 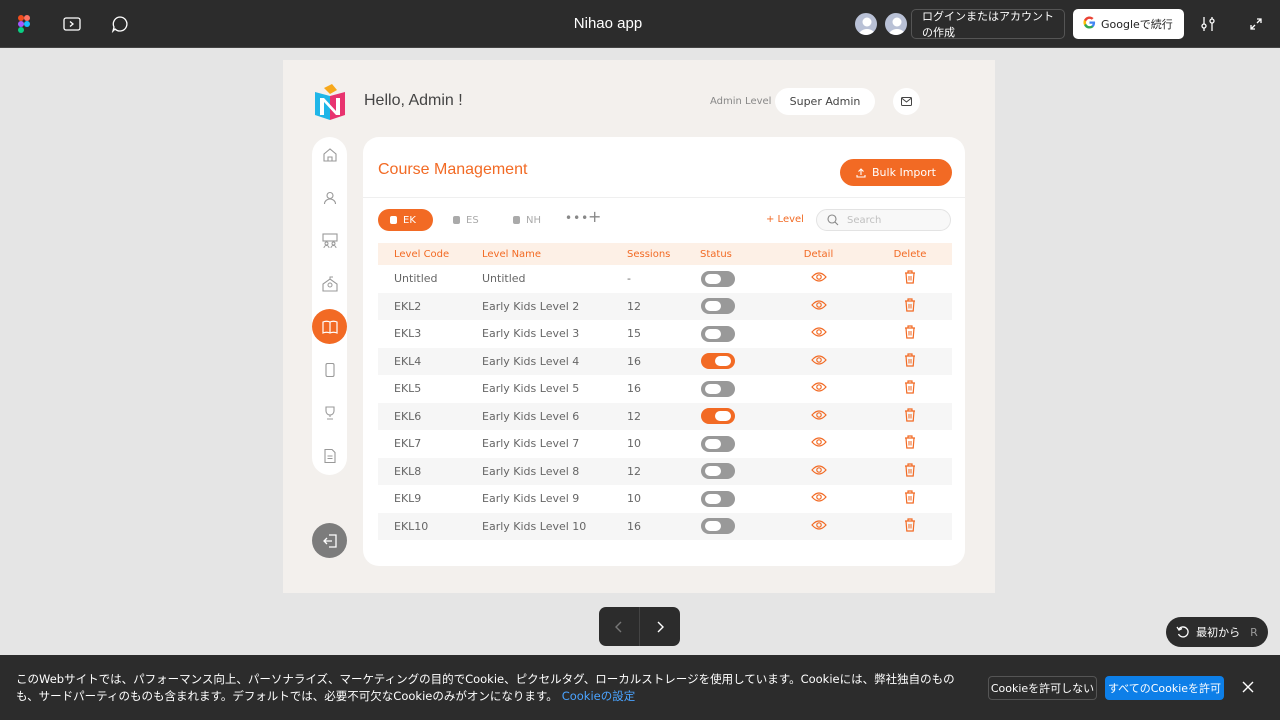 I want to click on google-continue-button: Googleで続行, so click(x=1128, y=24).